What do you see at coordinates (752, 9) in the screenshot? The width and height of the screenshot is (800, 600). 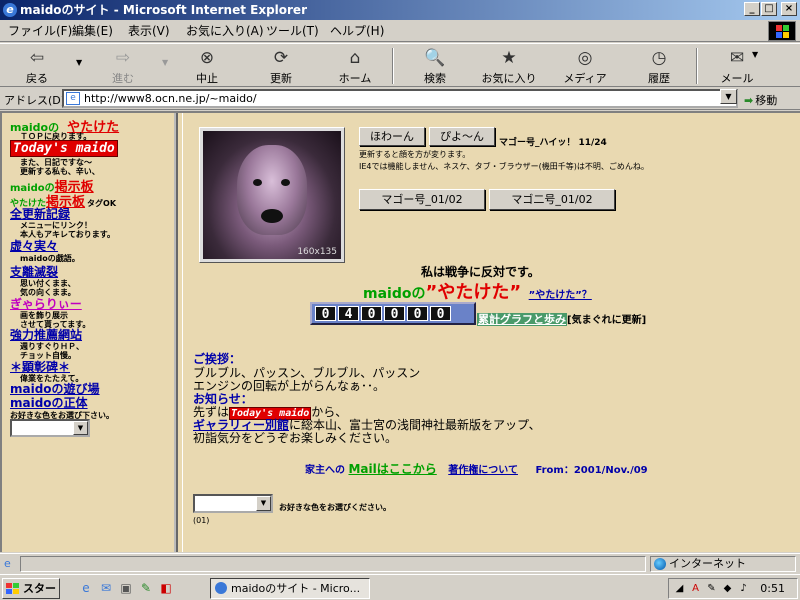 I see `minimize-button: _` at bounding box center [752, 9].